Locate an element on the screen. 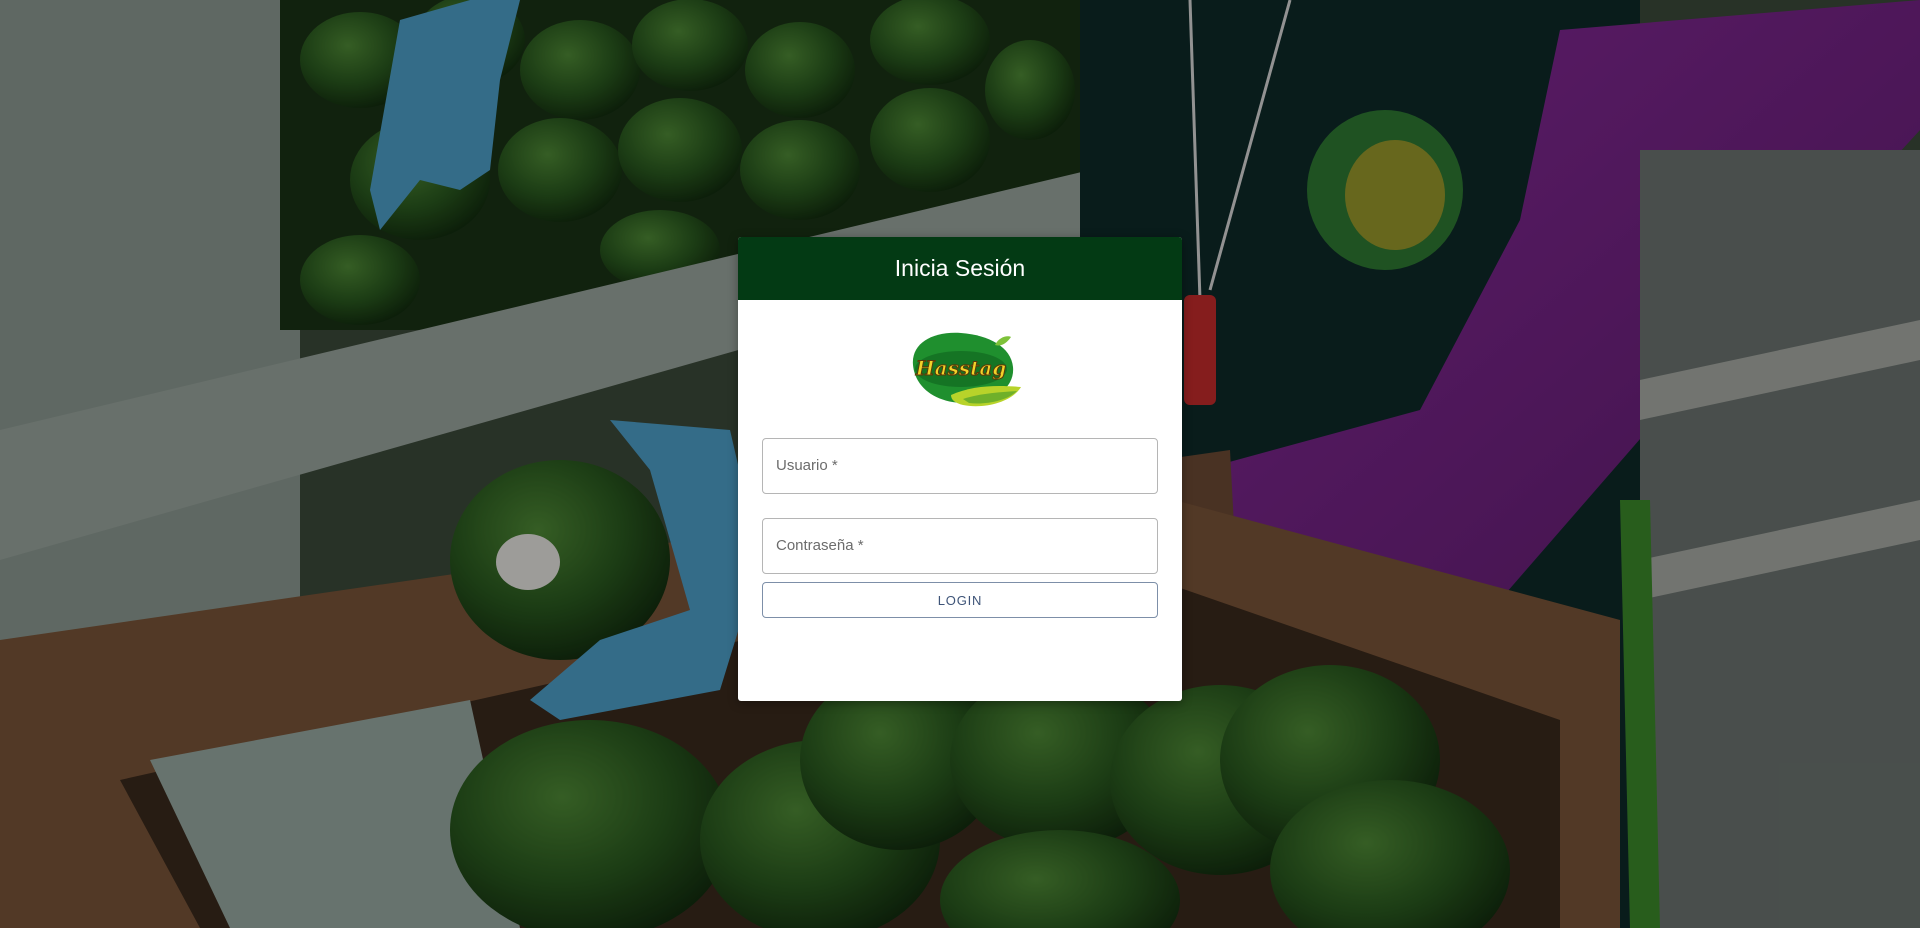 The width and height of the screenshot is (1920, 928). password-field: Contraseña * is located at coordinates (960, 546).